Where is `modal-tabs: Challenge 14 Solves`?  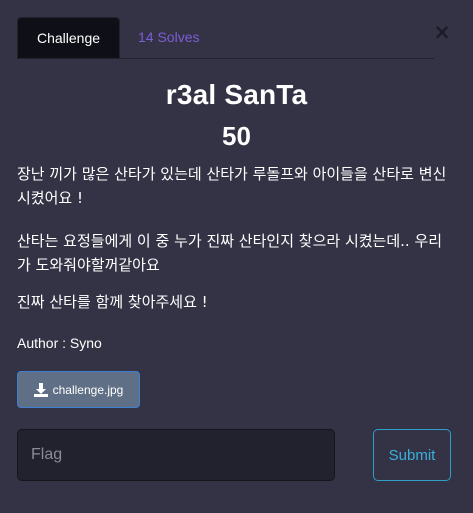
modal-tabs: Challenge 14 Solves is located at coordinates (225, 38).